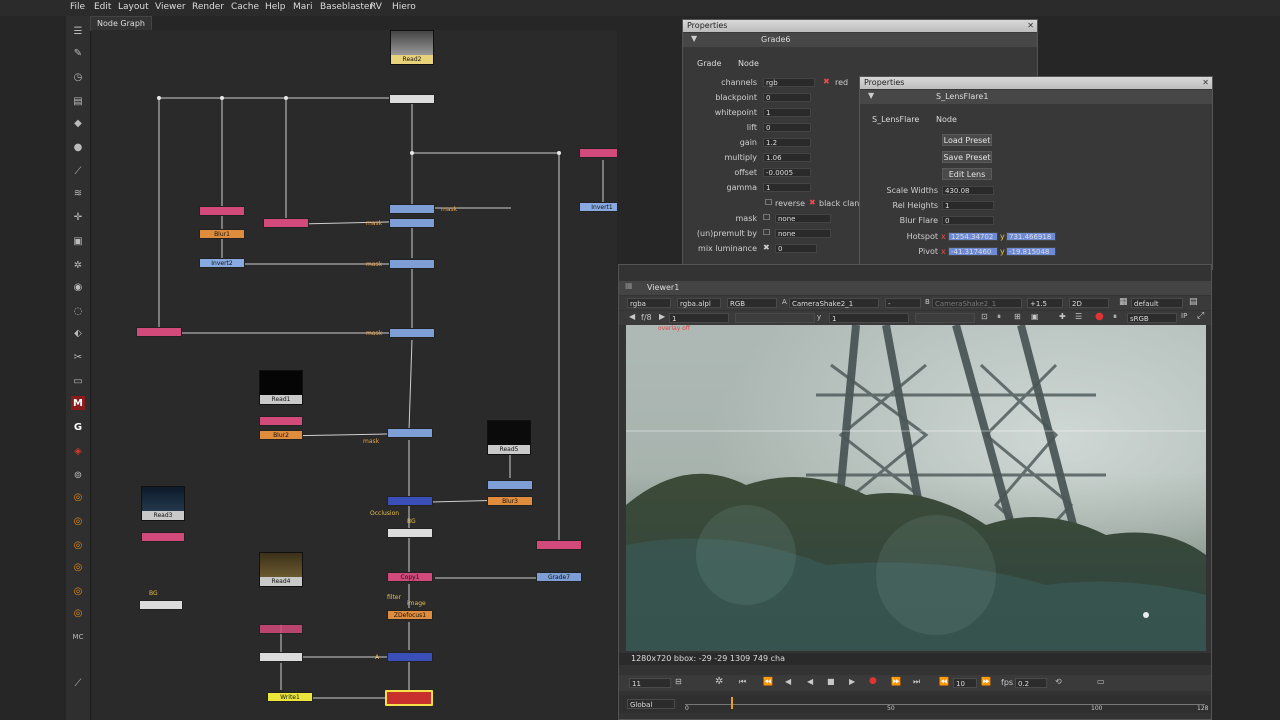  I want to click on grade1-node, so click(412, 209).